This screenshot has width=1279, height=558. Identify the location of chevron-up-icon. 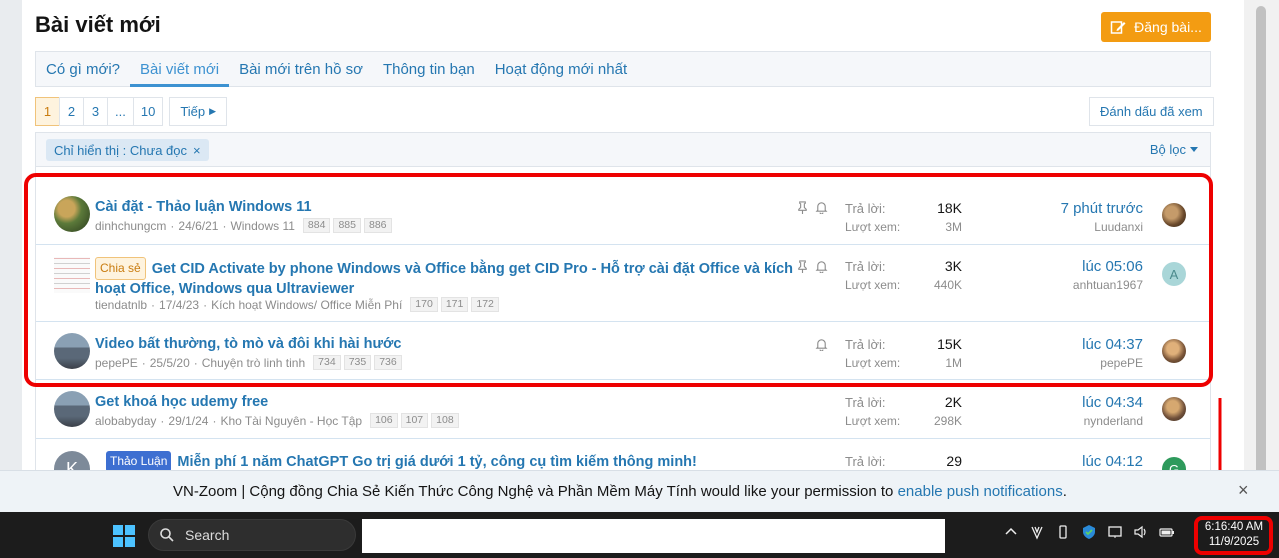
(1011, 532).